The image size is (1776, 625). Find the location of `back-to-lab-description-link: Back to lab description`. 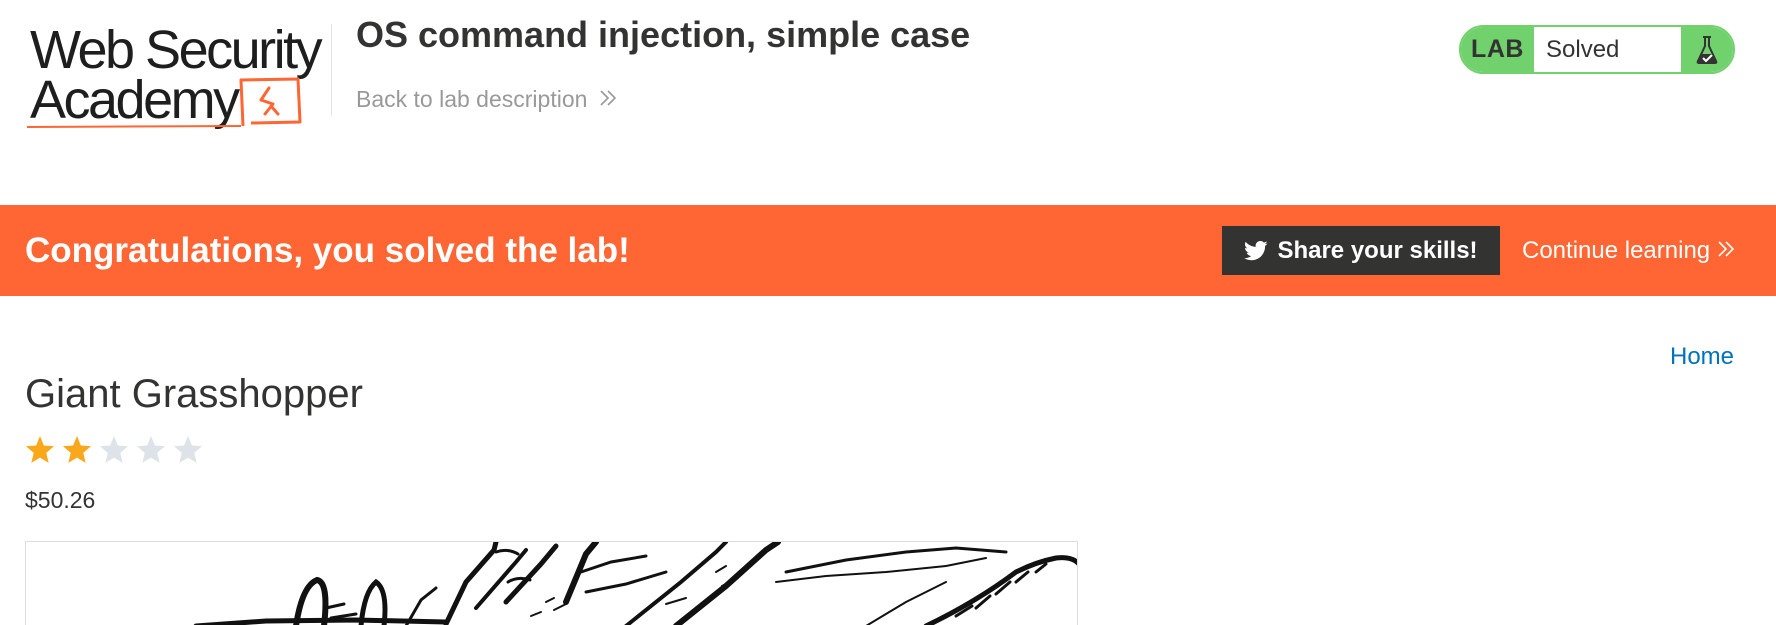

back-to-lab-description-link: Back to lab description is located at coordinates (486, 99).